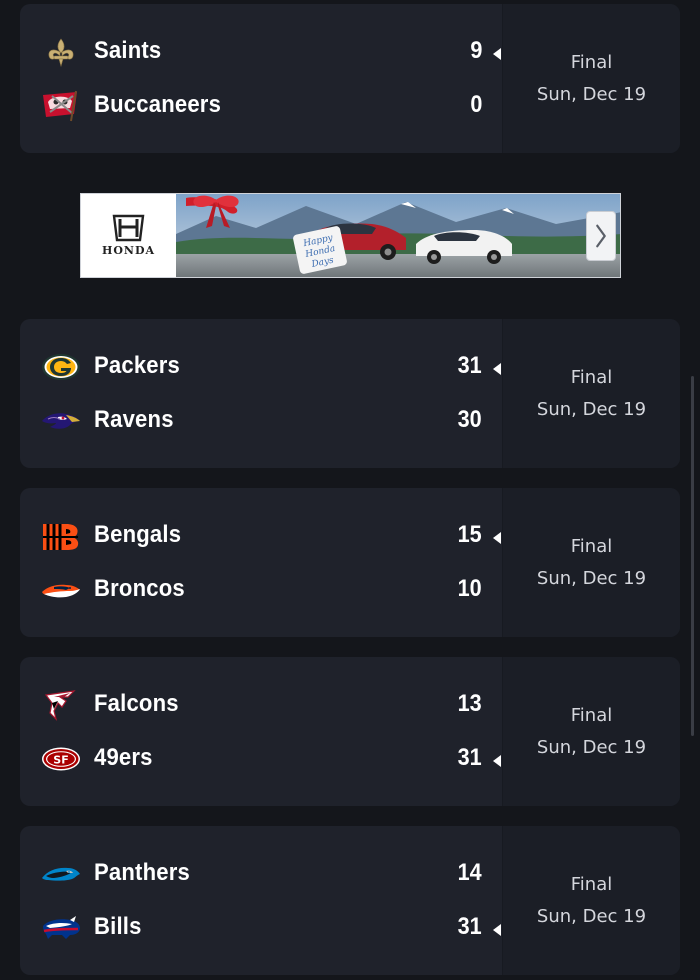 Image resolution: width=700 pixels, height=980 pixels. I want to click on team-row-away: Ravens 30, so click(261, 421).